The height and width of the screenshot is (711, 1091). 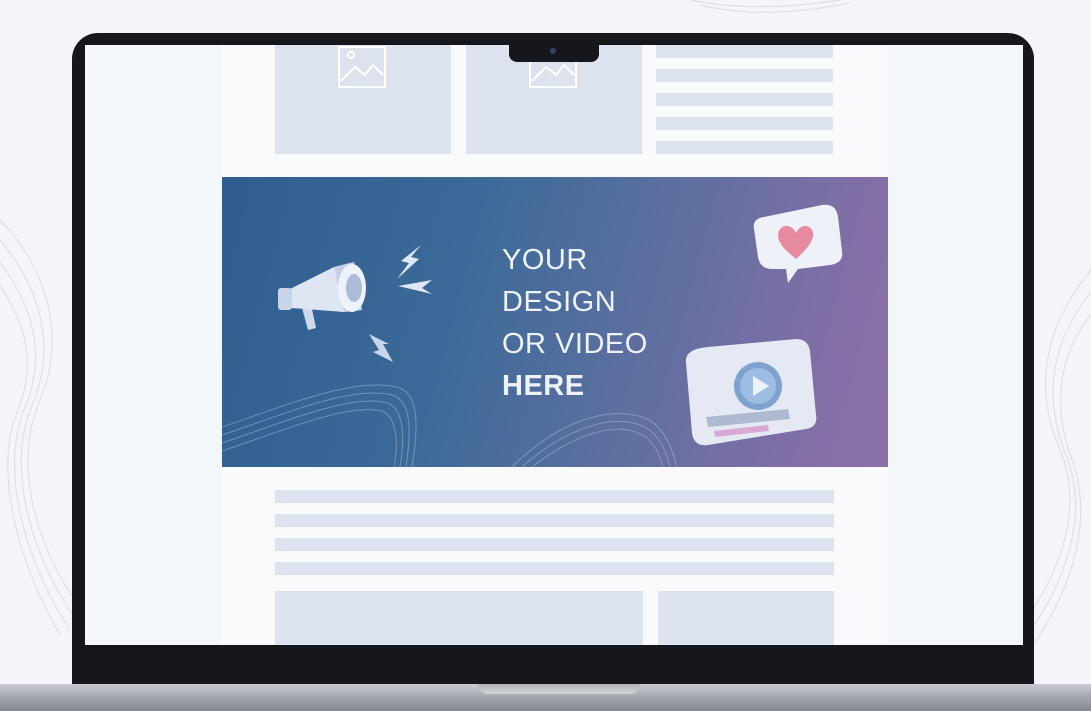 I want to click on play-icon, so click(x=758, y=386).